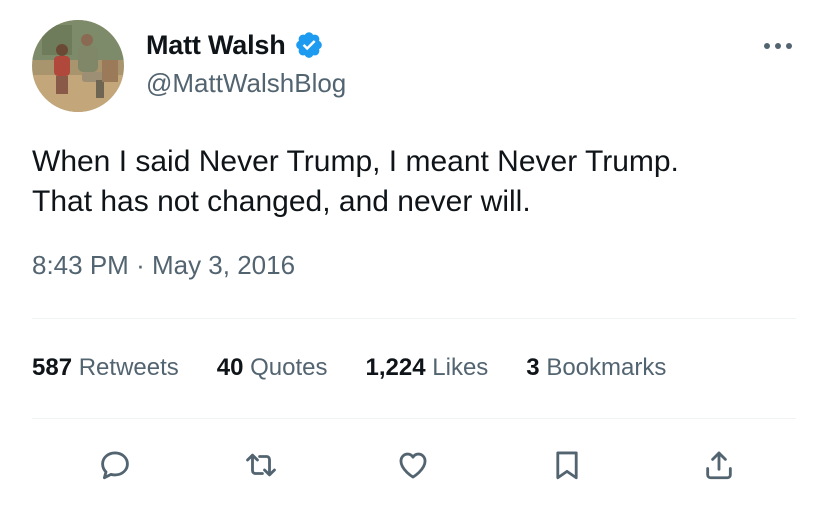 This screenshot has width=828, height=515. What do you see at coordinates (606, 367) in the screenshot?
I see `stat-label: Bookmarks` at bounding box center [606, 367].